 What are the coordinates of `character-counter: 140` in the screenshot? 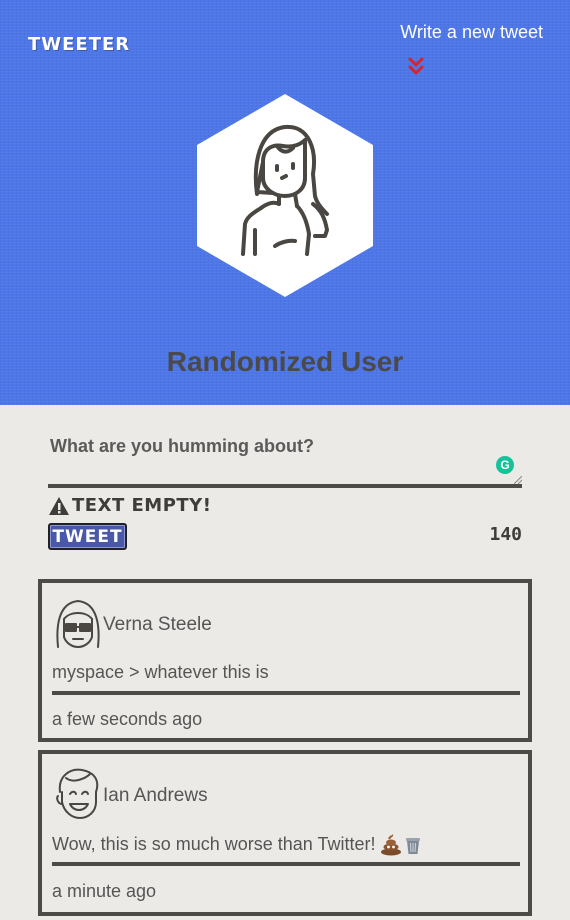 It's located at (505, 534).